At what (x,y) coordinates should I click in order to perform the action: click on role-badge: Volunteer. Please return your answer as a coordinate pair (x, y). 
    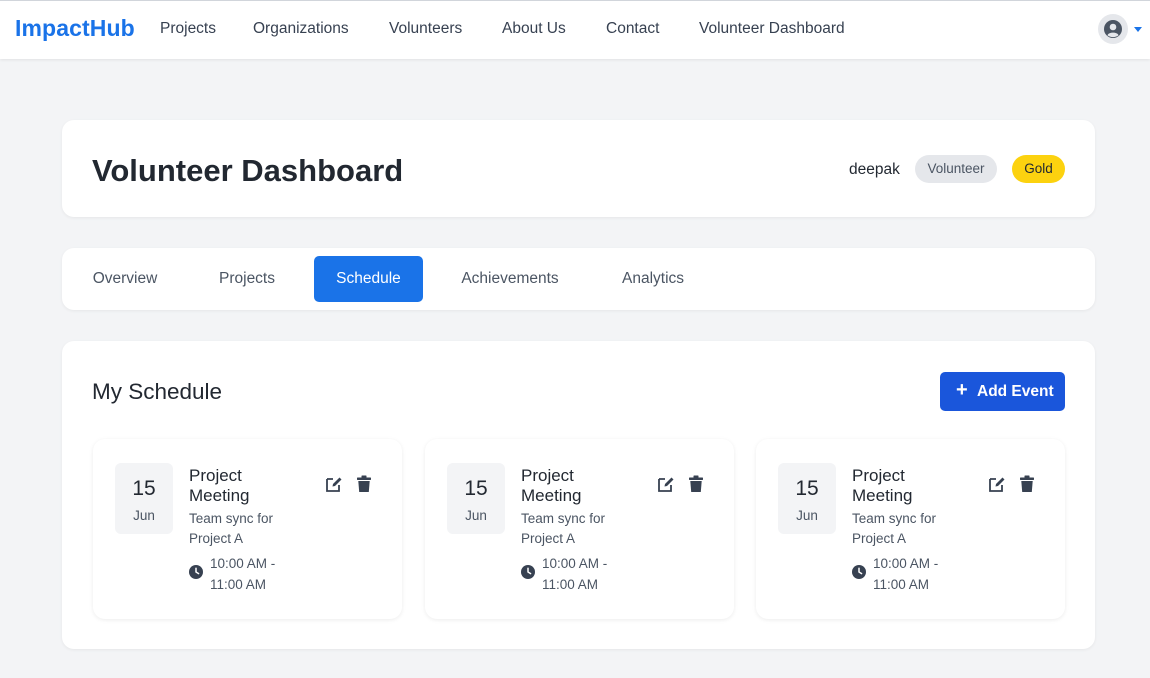
    Looking at the image, I should click on (956, 169).